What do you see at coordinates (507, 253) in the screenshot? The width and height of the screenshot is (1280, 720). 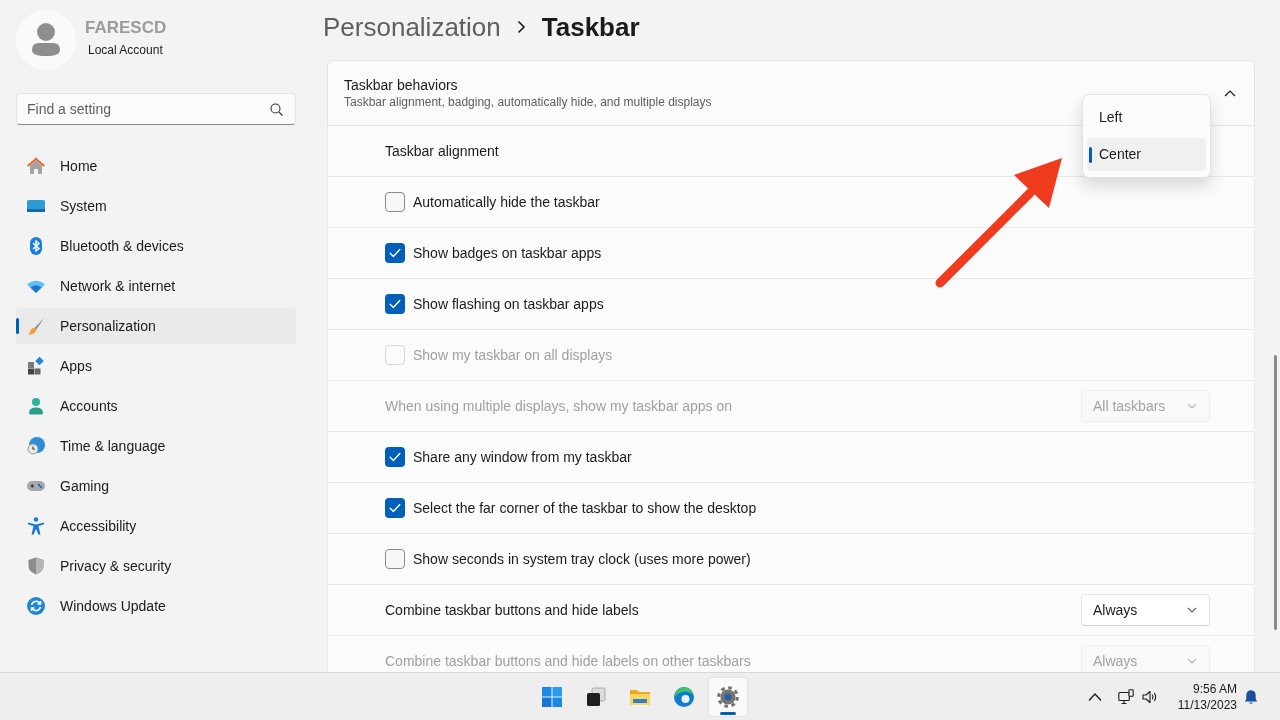 I see `checkbox-label: Show badges on taskbar apps` at bounding box center [507, 253].